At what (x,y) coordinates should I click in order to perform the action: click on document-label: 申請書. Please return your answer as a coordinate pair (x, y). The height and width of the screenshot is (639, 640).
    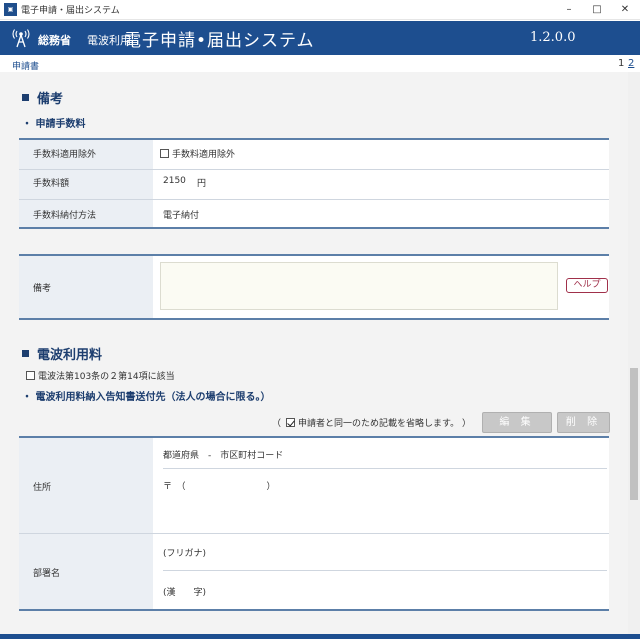
    Looking at the image, I should click on (26, 67).